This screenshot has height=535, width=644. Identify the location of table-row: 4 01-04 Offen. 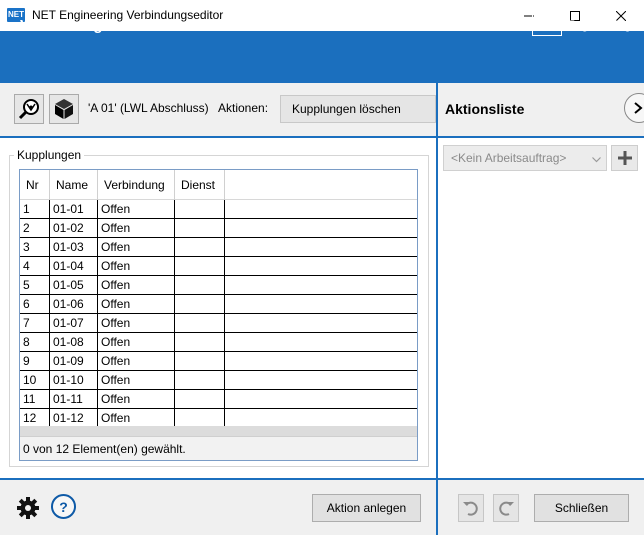
(218, 266).